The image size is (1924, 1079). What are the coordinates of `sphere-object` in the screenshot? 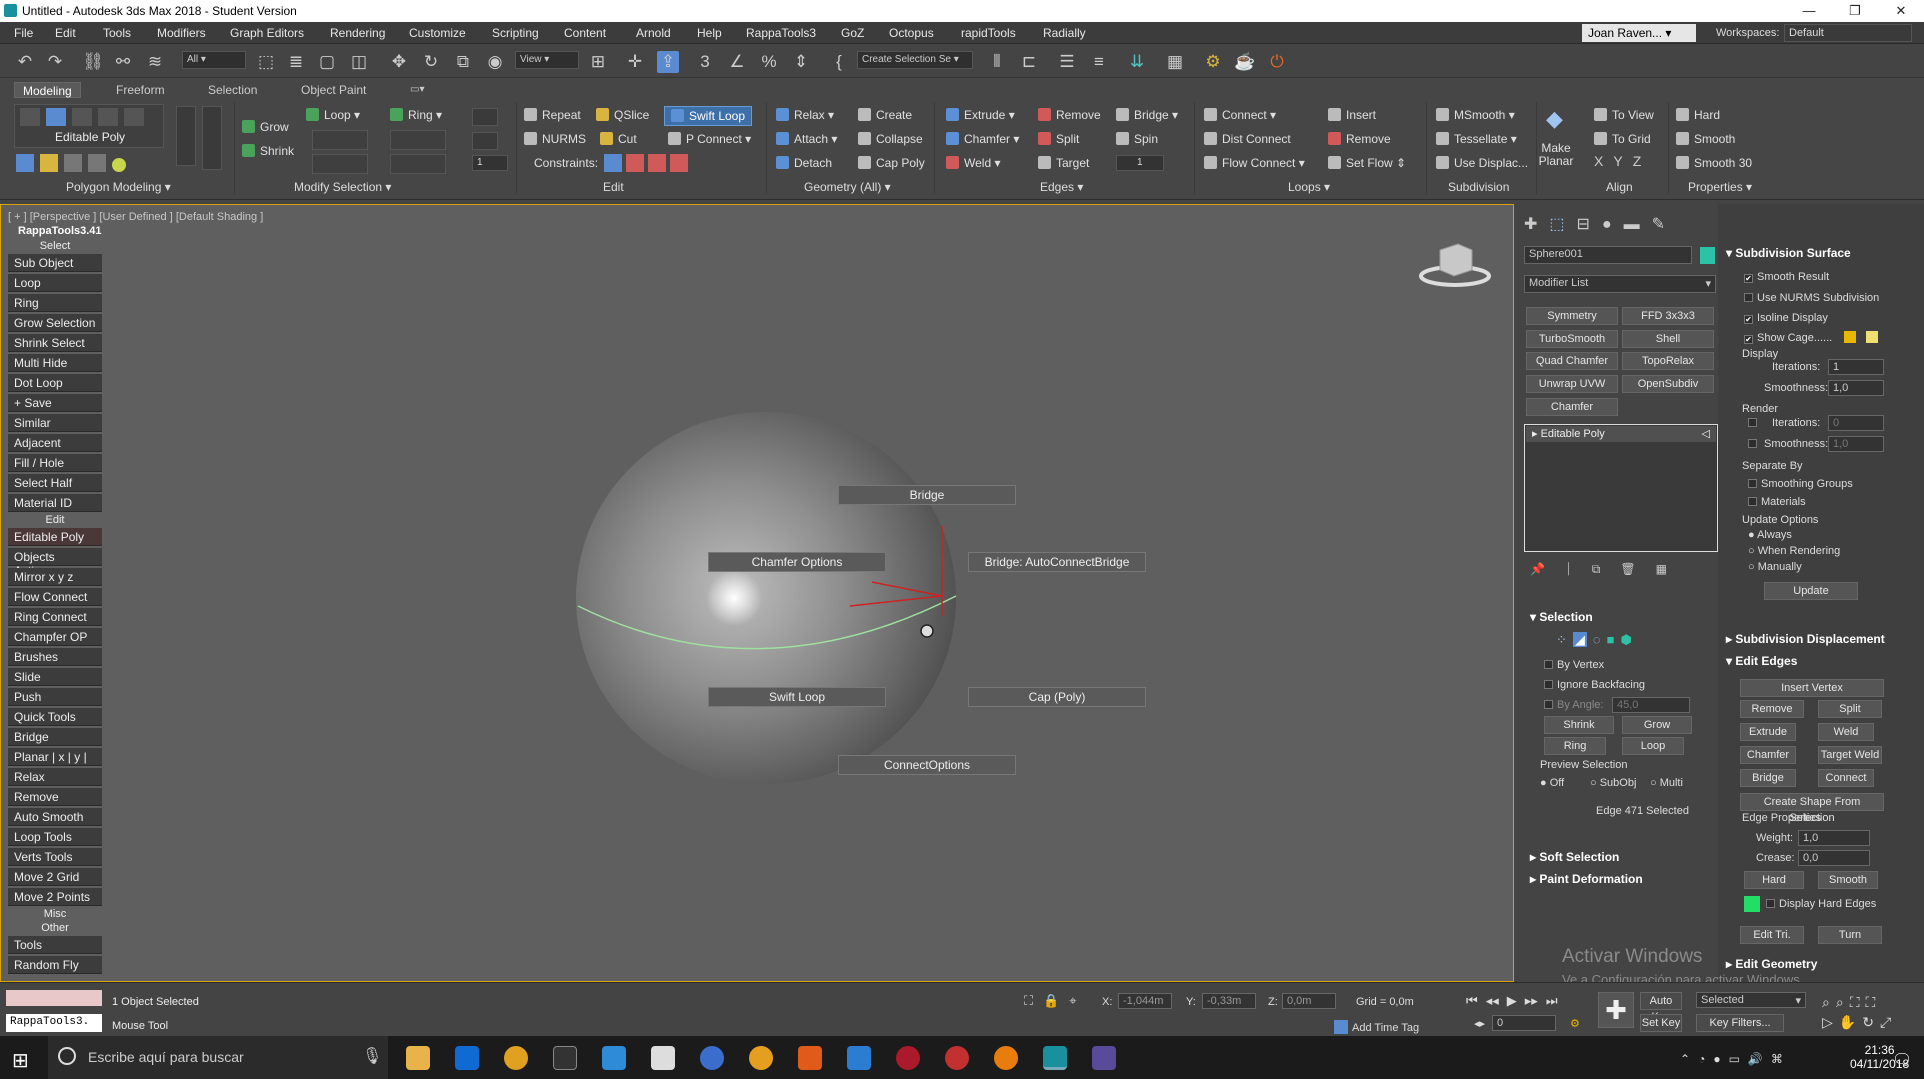 It's located at (770, 601).